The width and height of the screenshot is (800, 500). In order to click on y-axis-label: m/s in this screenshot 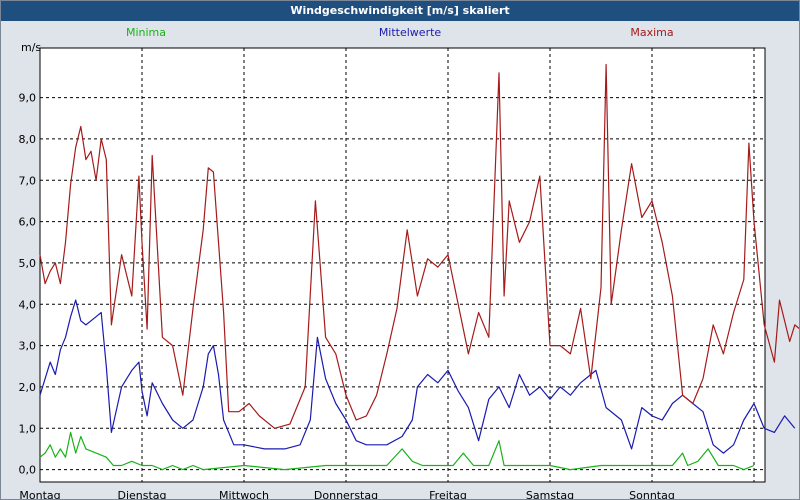, I will do `click(31, 47)`.